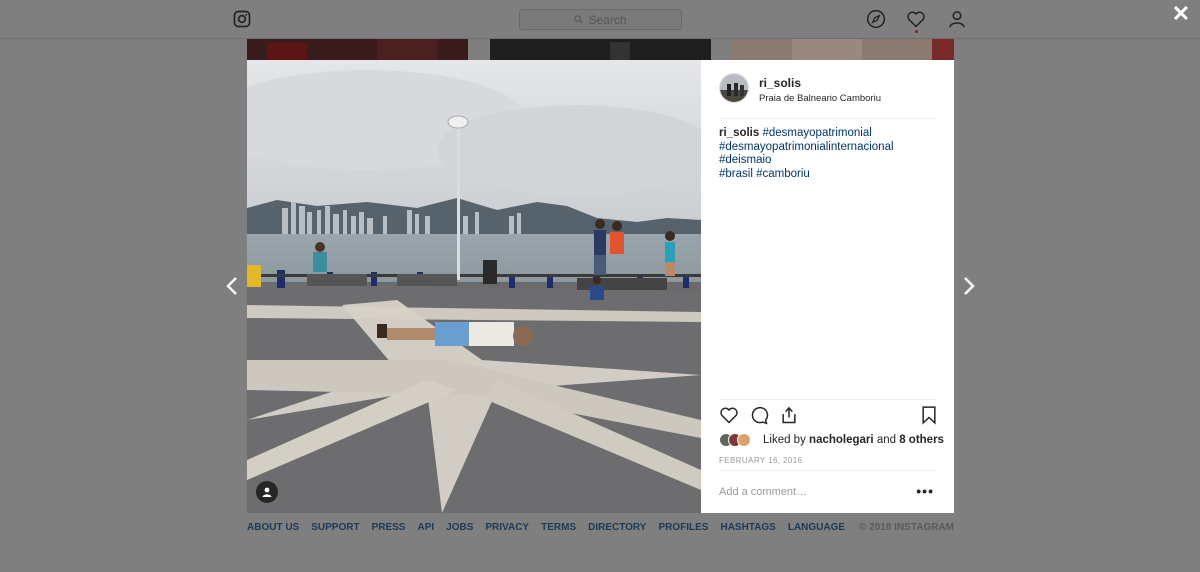 This screenshot has height=572, width=1200. I want to click on footer-link-directory: DIRECTORY, so click(617, 527).